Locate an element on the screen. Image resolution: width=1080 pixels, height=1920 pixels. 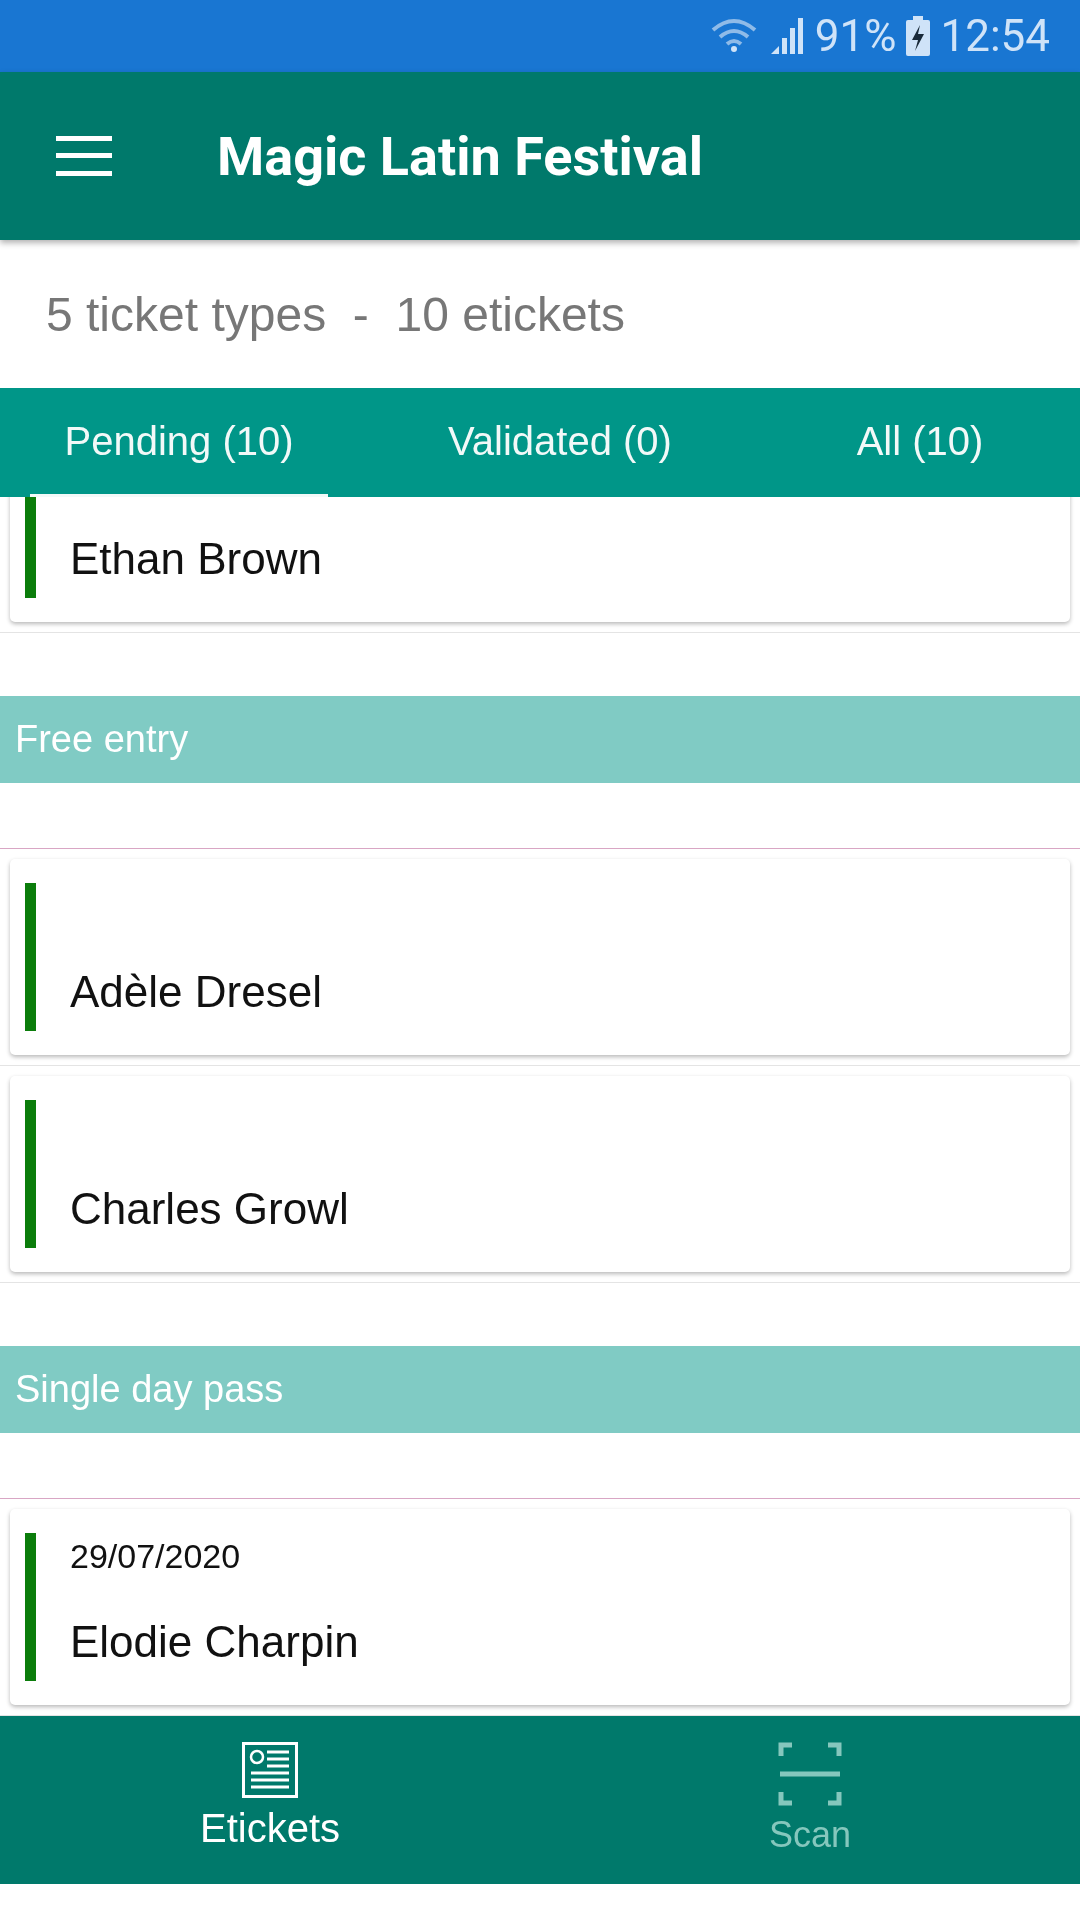
ticket-summary: 5 ticket types - 10 etickets is located at coordinates (335, 314).